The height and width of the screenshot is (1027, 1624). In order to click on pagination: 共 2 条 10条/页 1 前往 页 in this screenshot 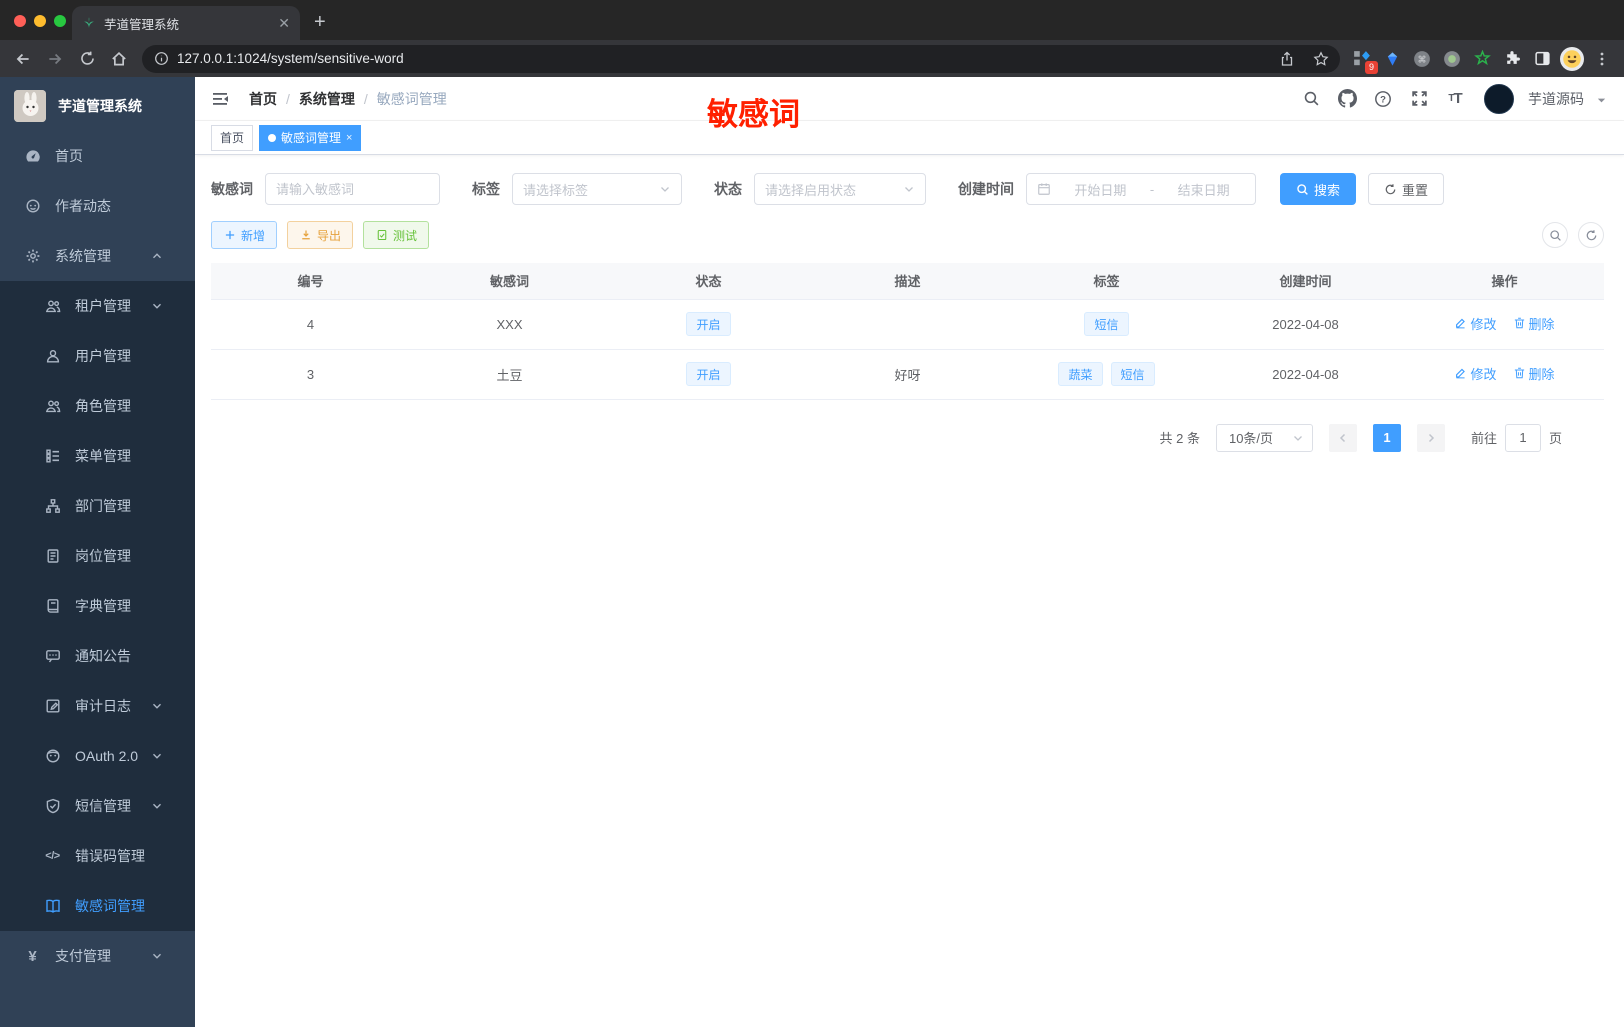, I will do `click(907, 437)`.